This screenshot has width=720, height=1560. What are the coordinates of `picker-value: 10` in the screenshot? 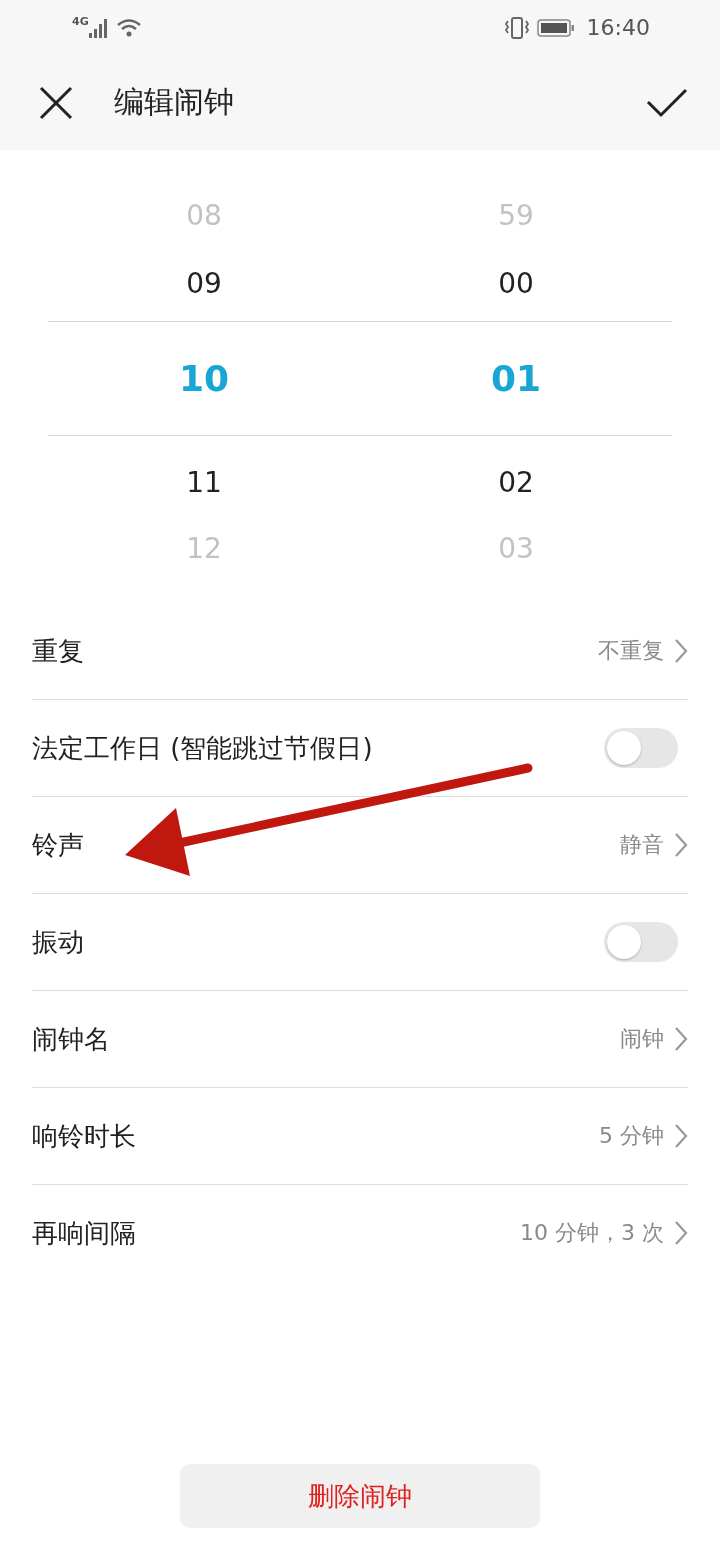 It's located at (204, 378).